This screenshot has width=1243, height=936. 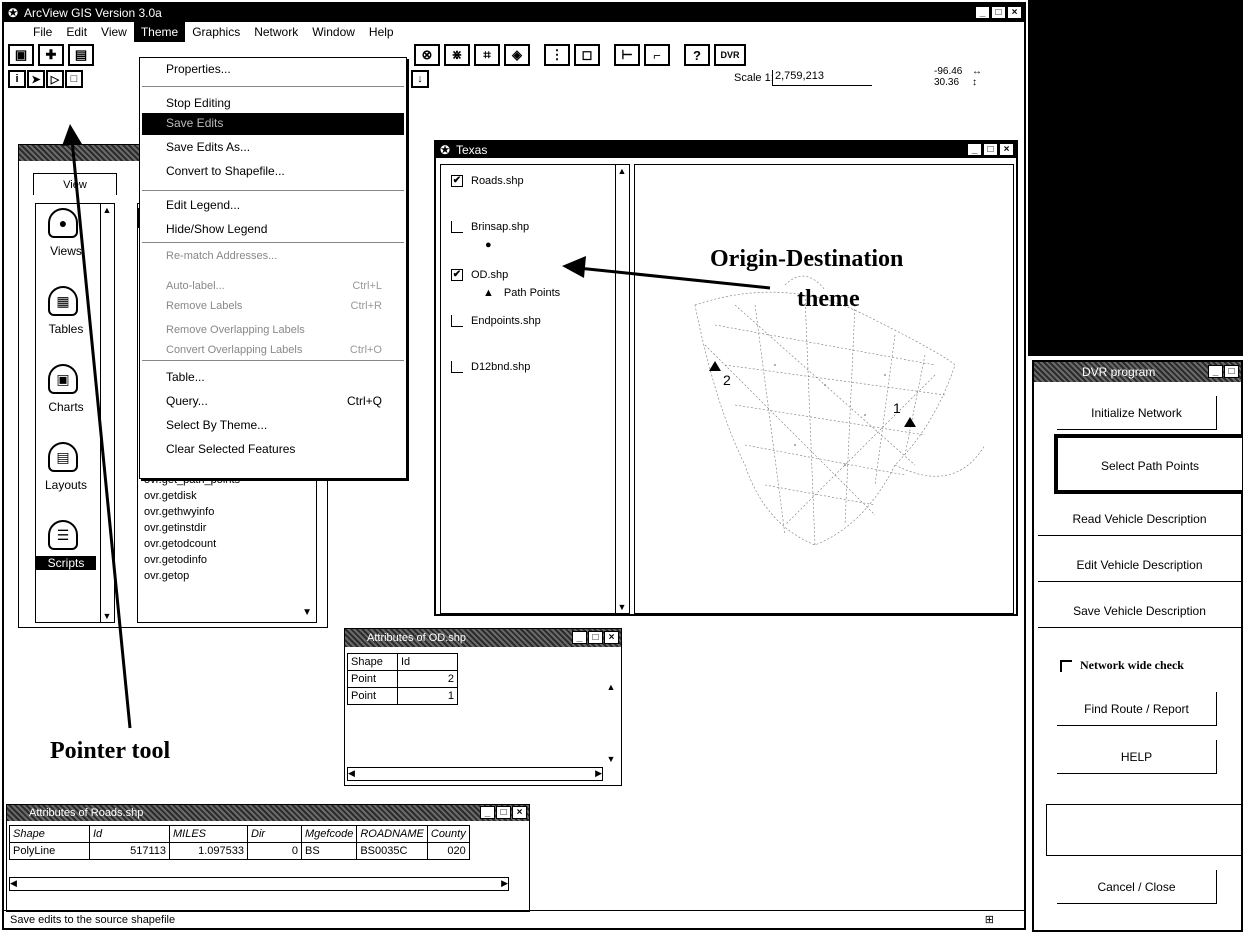 I want to click on pointer-tool-arrow, so click(x=101, y=434).